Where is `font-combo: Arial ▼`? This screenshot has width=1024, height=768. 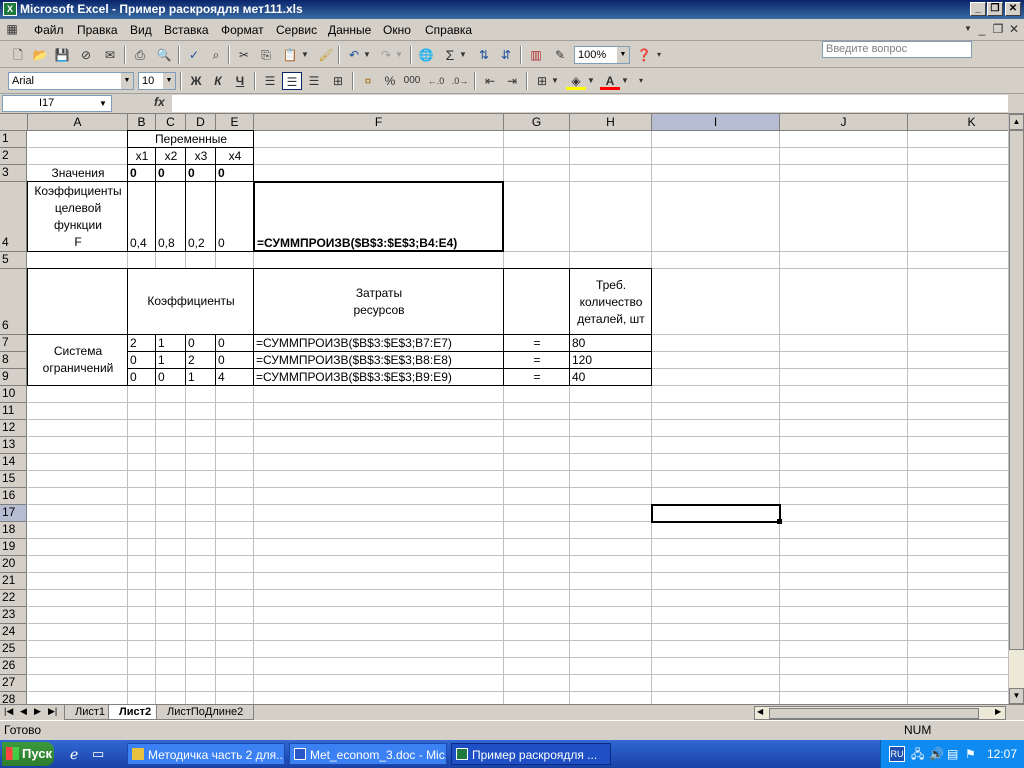
font-combo: Arial ▼ is located at coordinates (71, 81).